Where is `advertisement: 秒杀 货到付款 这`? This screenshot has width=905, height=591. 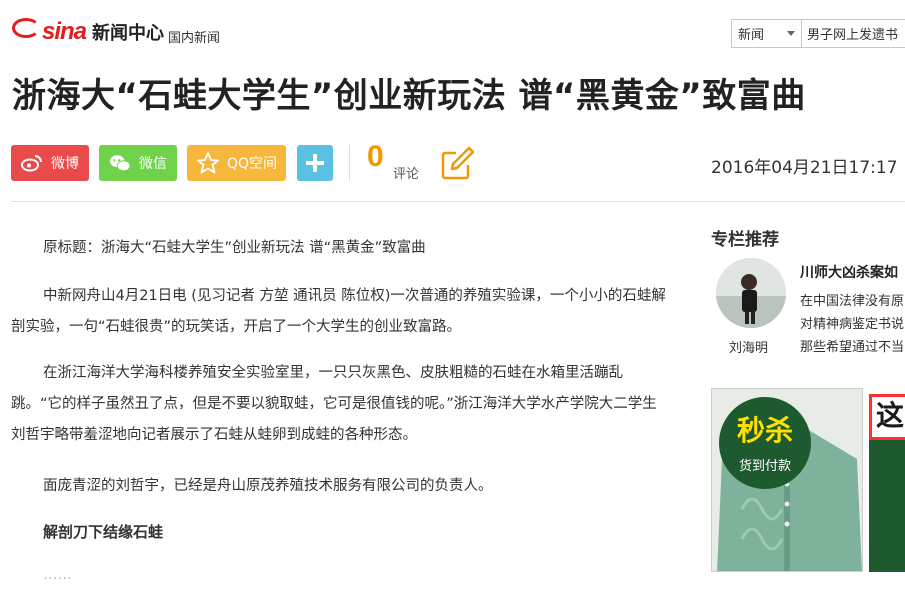
advertisement: 秒杀 货到付款 这 is located at coordinates (808, 480).